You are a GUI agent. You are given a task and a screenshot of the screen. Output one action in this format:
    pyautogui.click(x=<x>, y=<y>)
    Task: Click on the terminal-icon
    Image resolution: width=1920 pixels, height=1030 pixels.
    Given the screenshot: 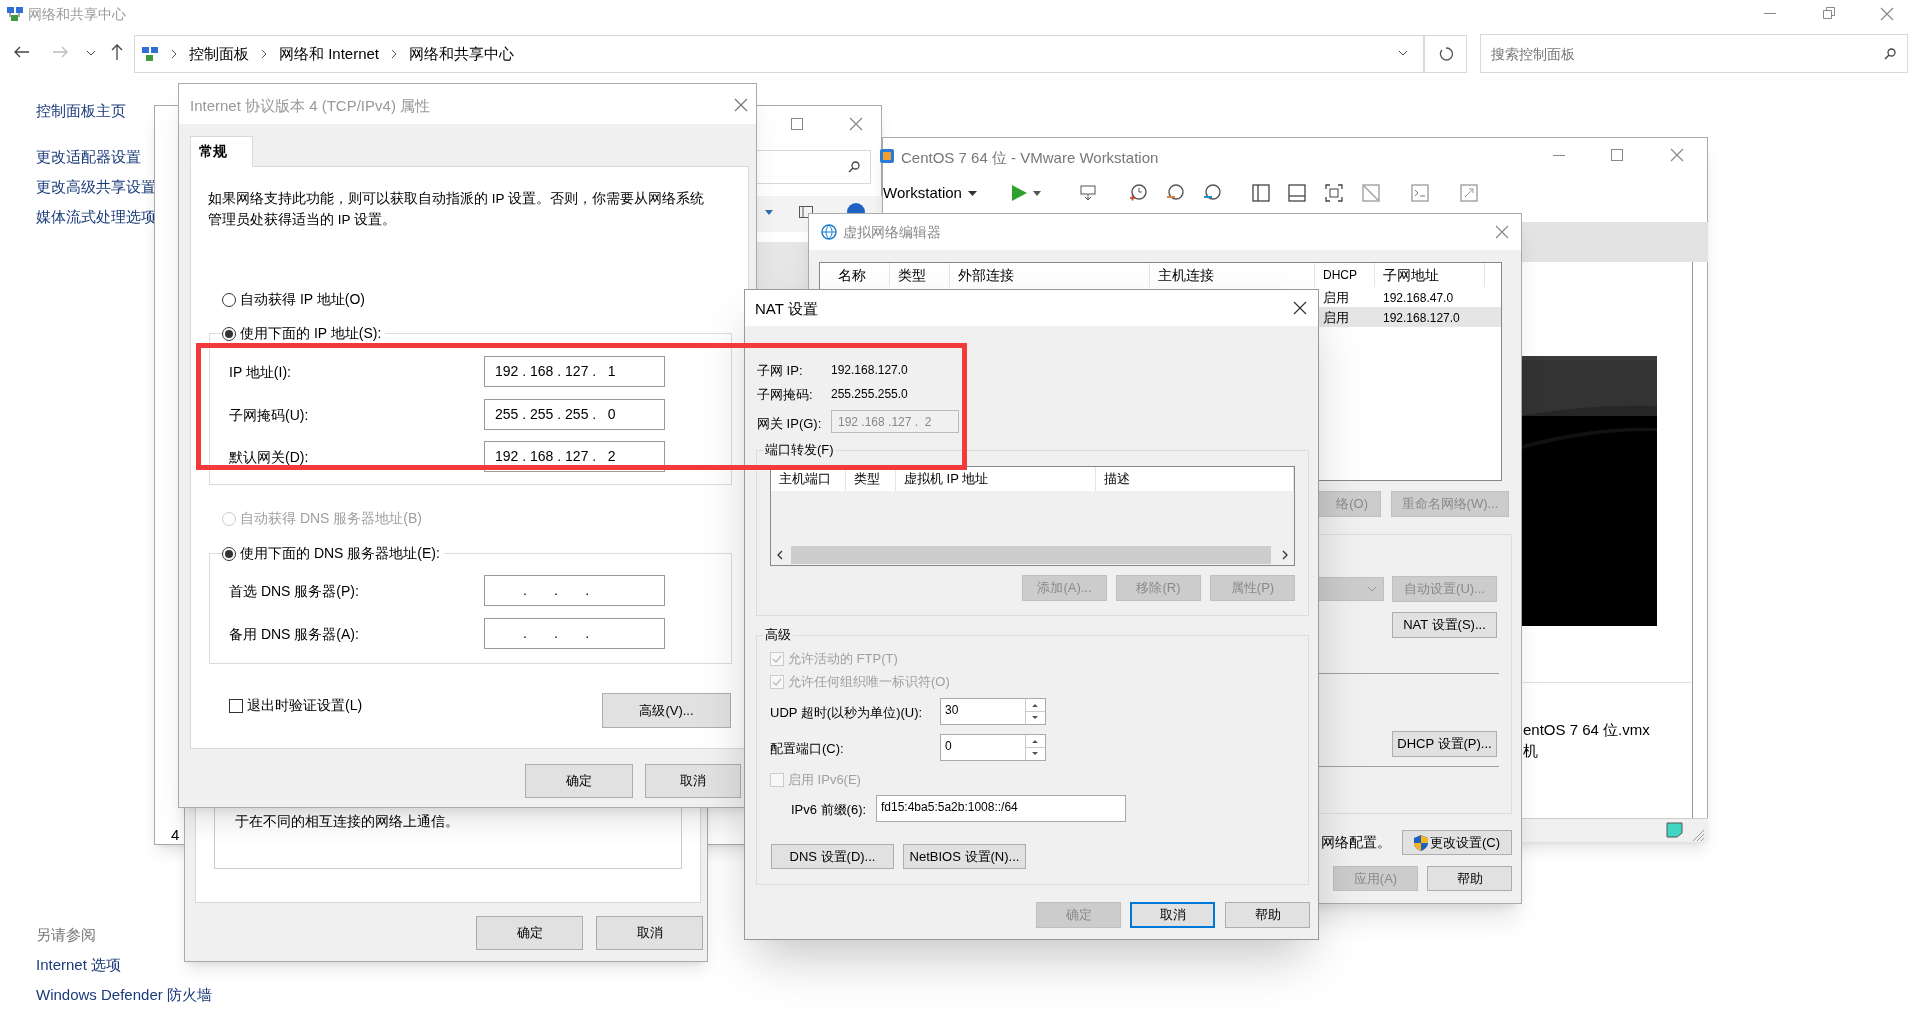 What is the action you would take?
    pyautogui.click(x=1420, y=193)
    